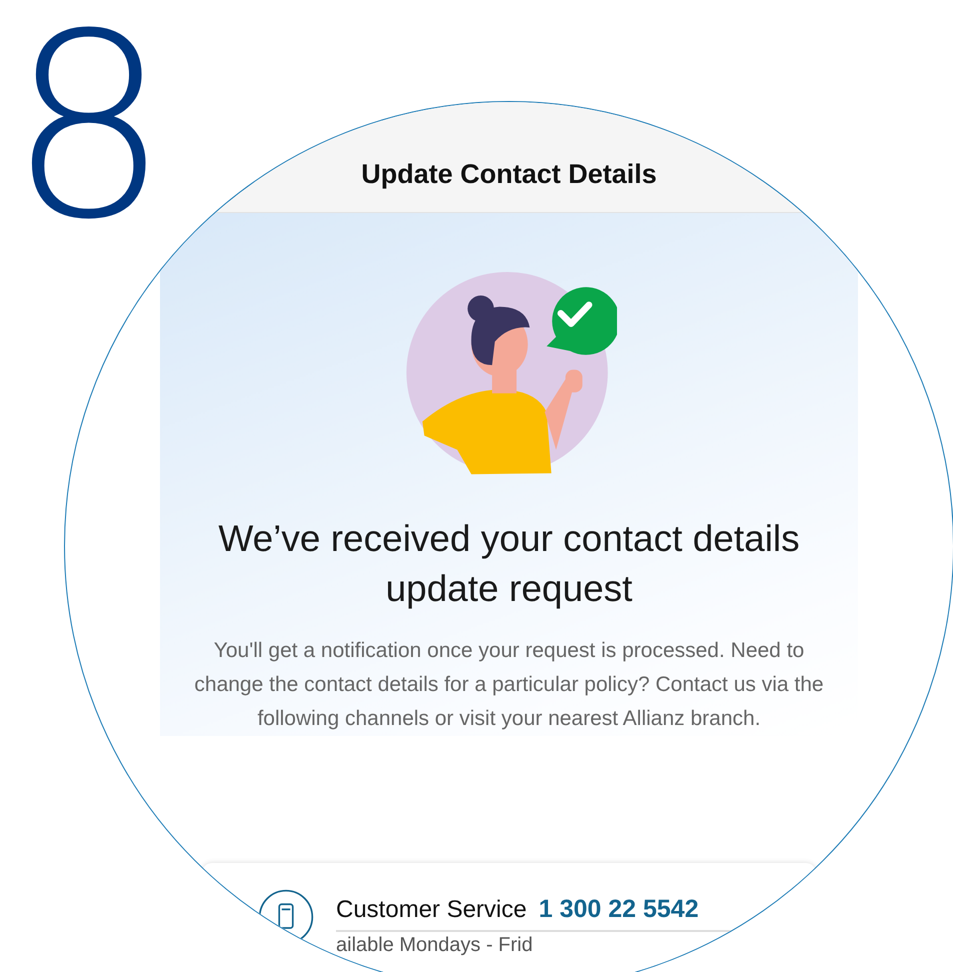 The width and height of the screenshot is (953, 972). I want to click on confirmation-message: You'll get a notification once your request is processed. Need to change the contact details for a particular policy? Contact us via the following channels or visit your nearest Allianz branch., so click(509, 685).